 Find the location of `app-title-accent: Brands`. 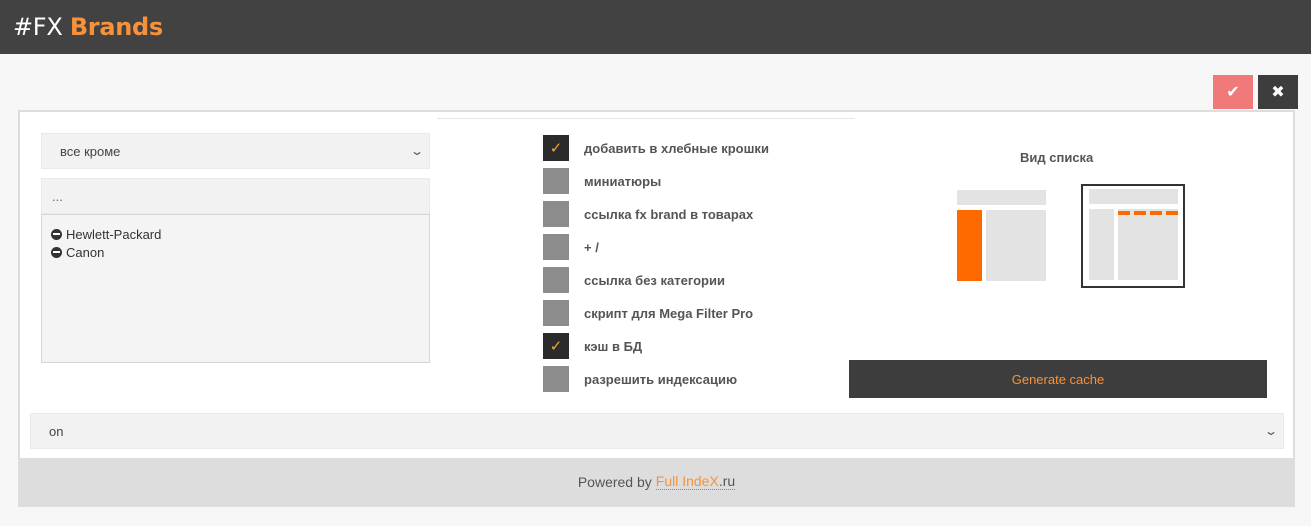

app-title-accent: Brands is located at coordinates (116, 27).